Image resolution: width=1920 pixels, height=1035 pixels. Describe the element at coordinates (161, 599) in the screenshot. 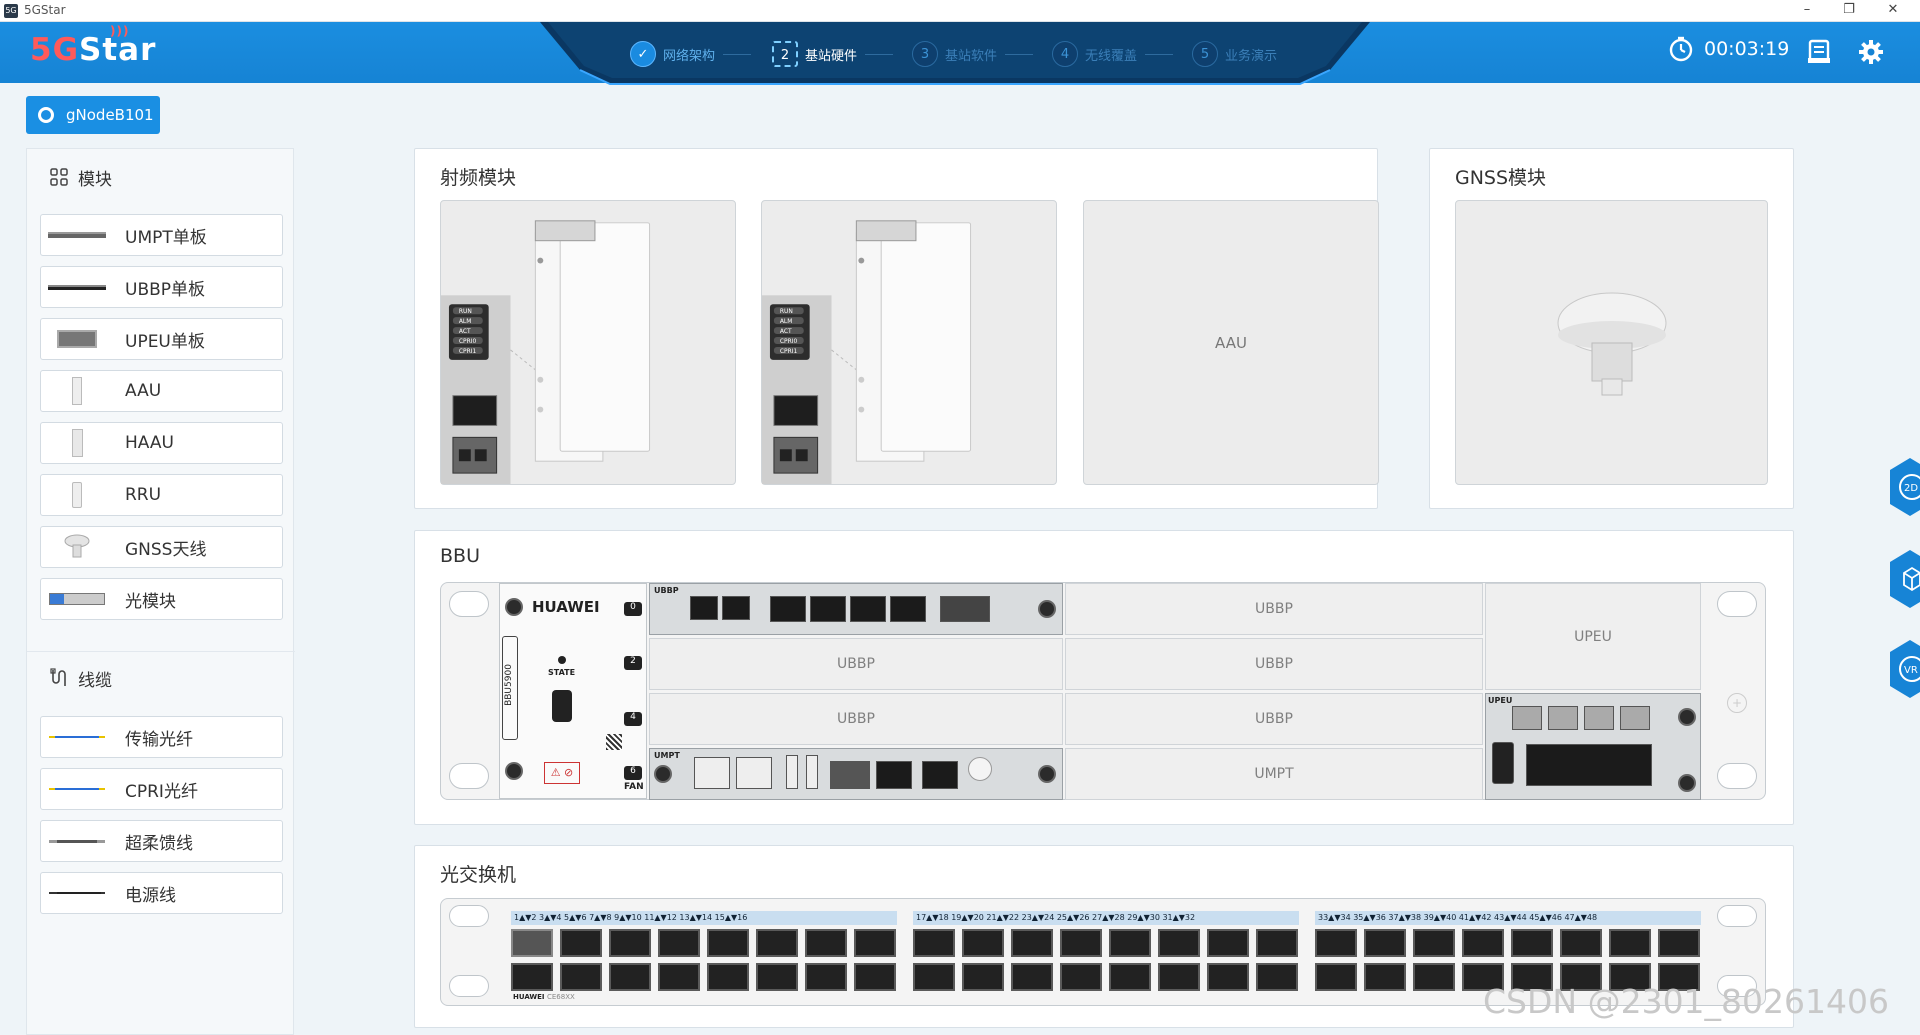

I see `module-optical: 光模块` at that location.